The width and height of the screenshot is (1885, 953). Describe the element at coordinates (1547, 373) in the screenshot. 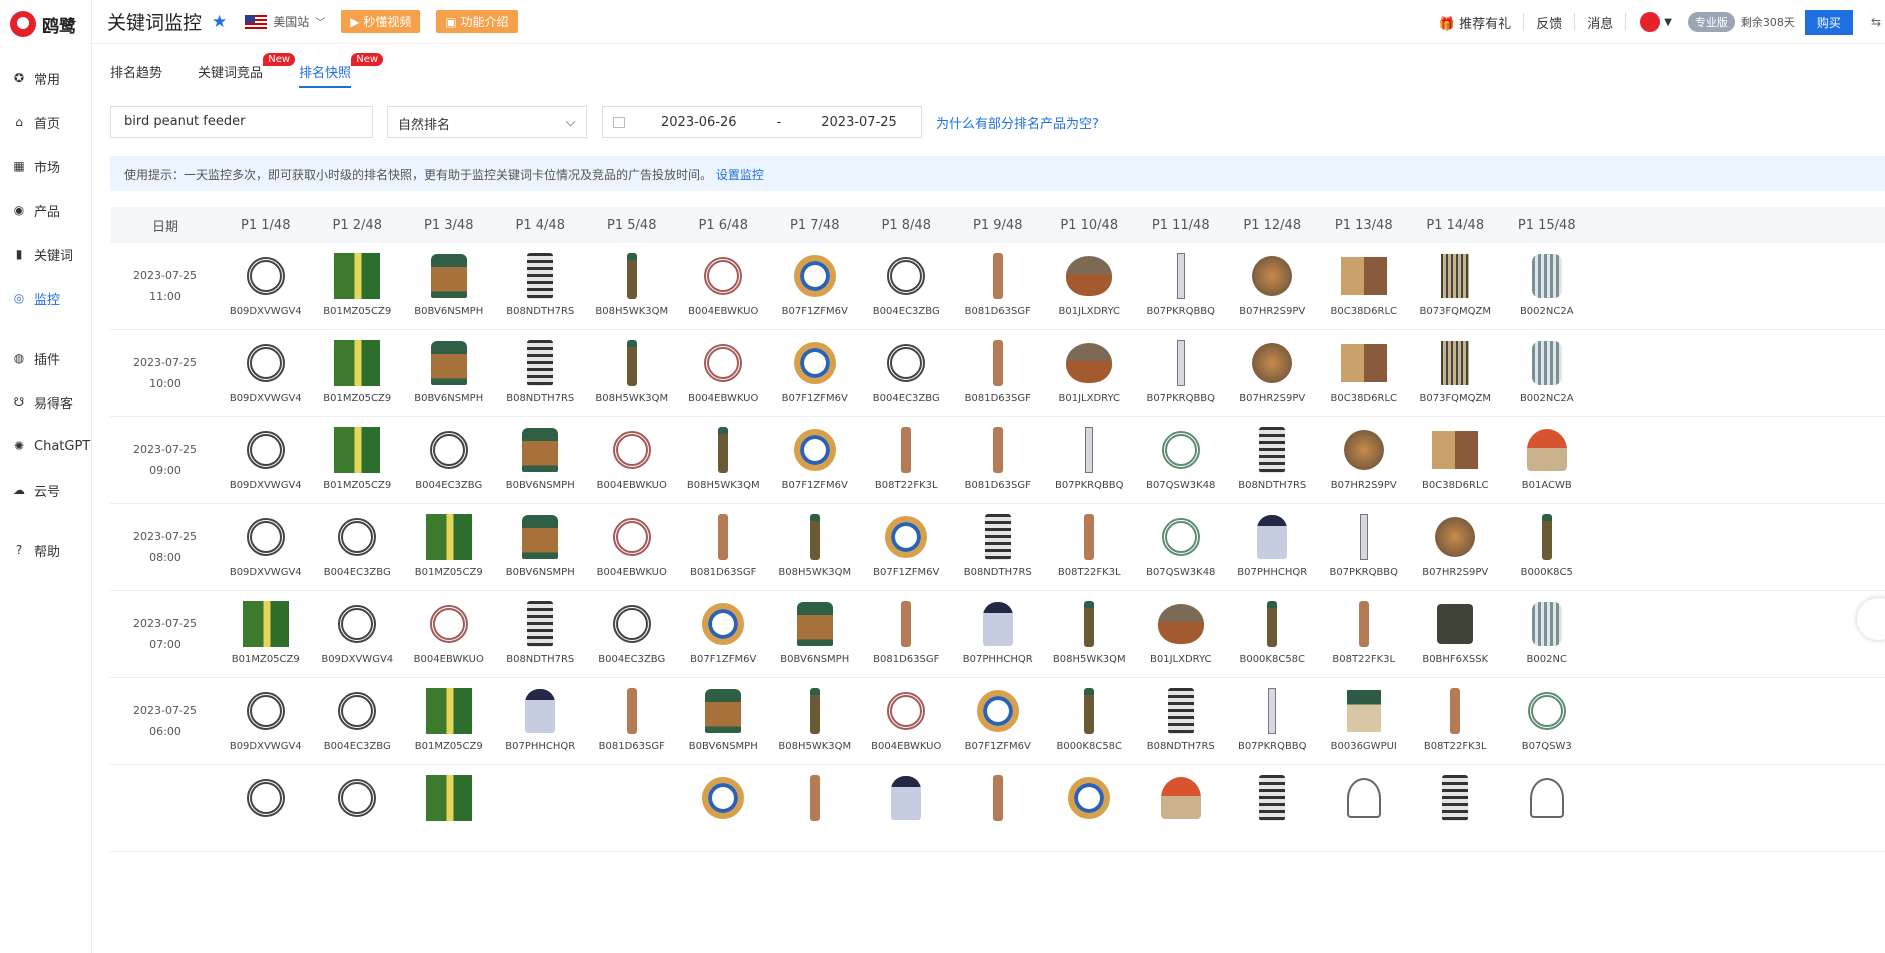

I see `product-cell: B002NC2A` at that location.